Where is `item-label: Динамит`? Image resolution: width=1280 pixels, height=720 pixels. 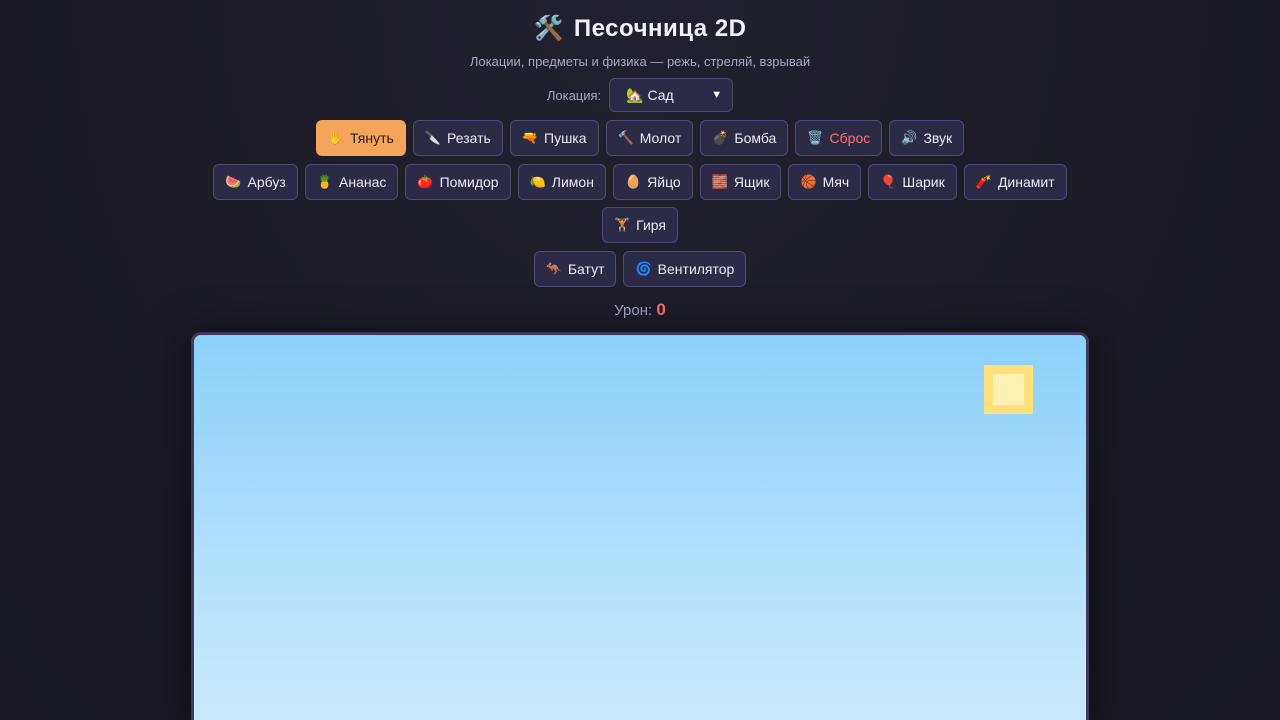
item-label: Динамит is located at coordinates (1026, 182).